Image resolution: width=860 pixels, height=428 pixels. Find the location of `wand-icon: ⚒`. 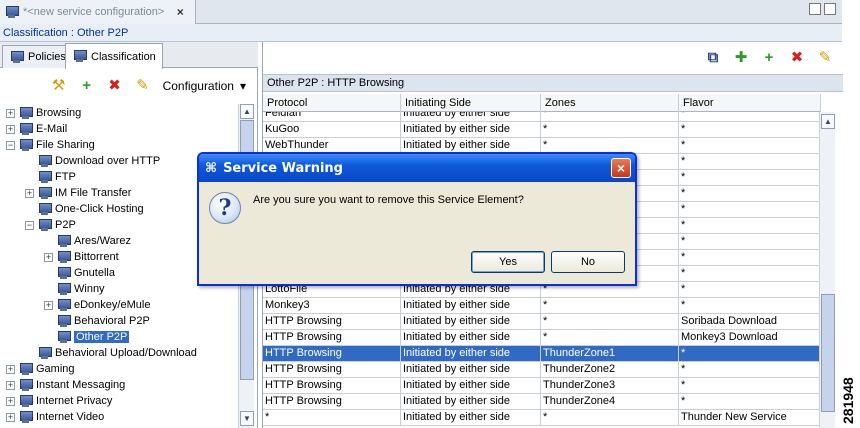

wand-icon: ⚒ is located at coordinates (59, 86).